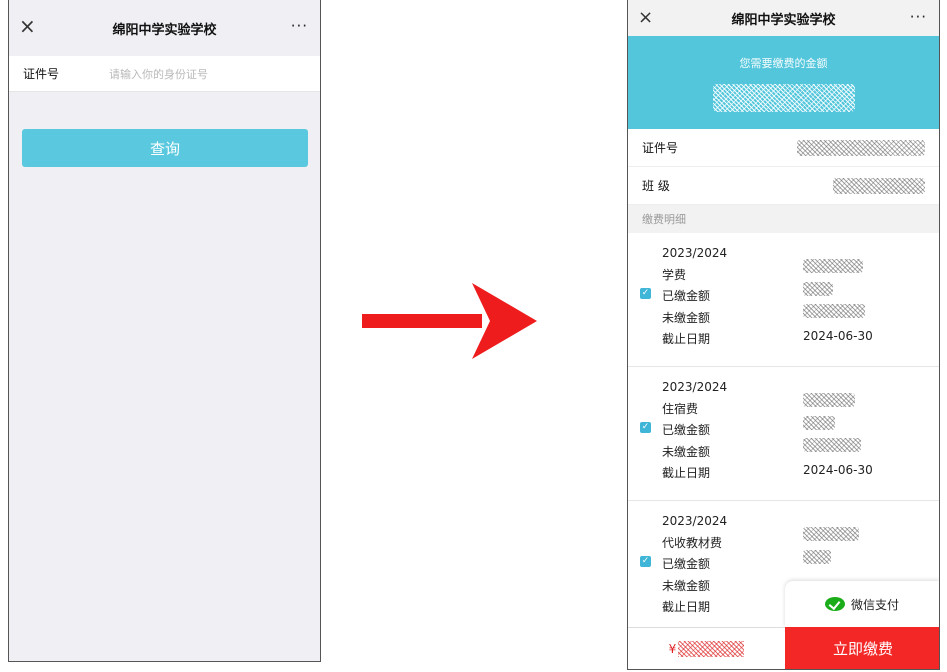 This screenshot has width=947, height=672. I want to click on amount-caption: 您需要缴费的金额, so click(783, 63).